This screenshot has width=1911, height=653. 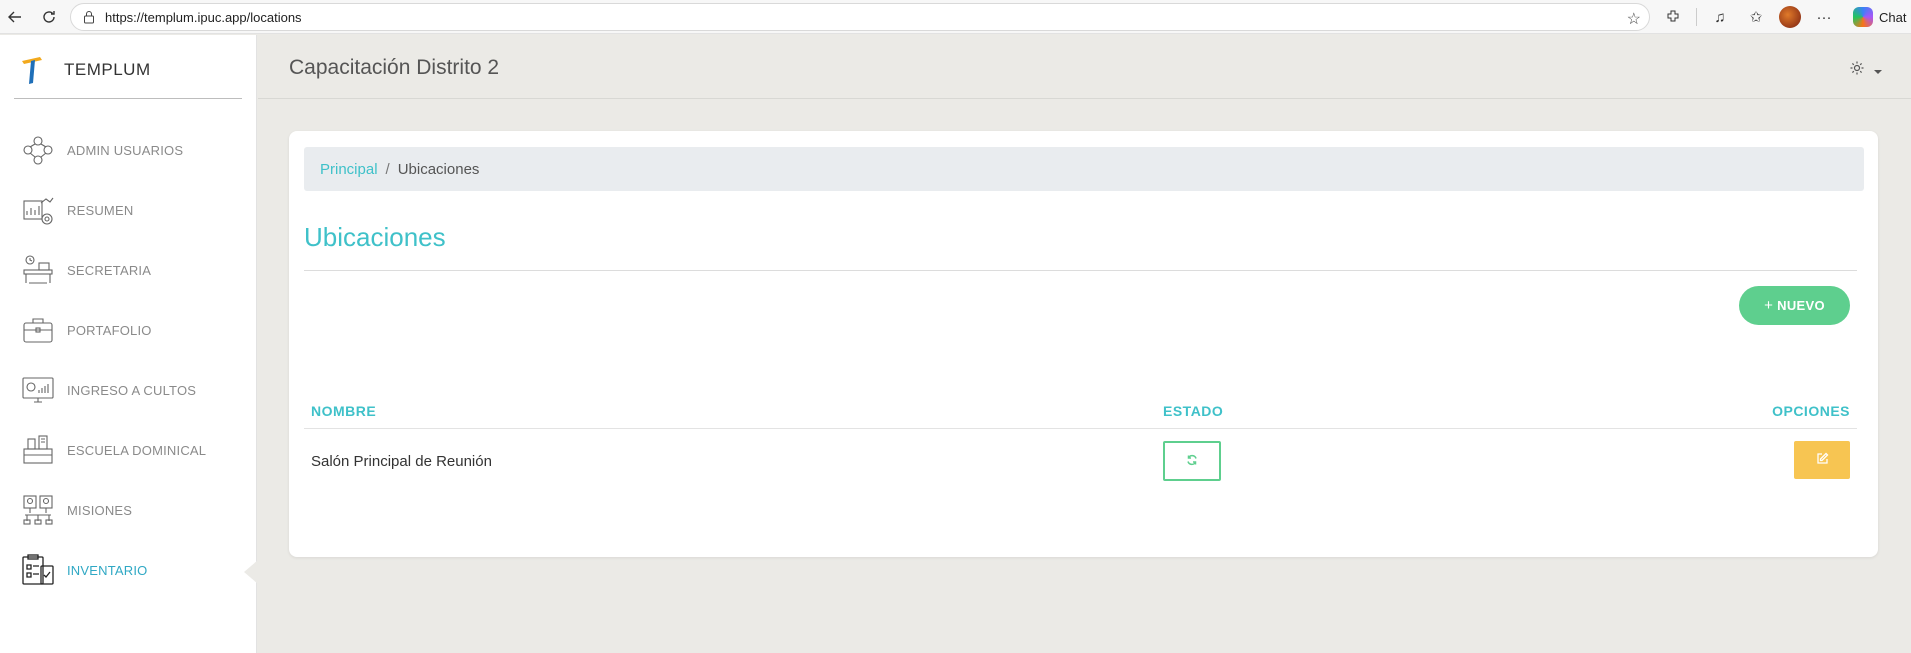 I want to click on briefcase-icon, so click(x=38, y=330).